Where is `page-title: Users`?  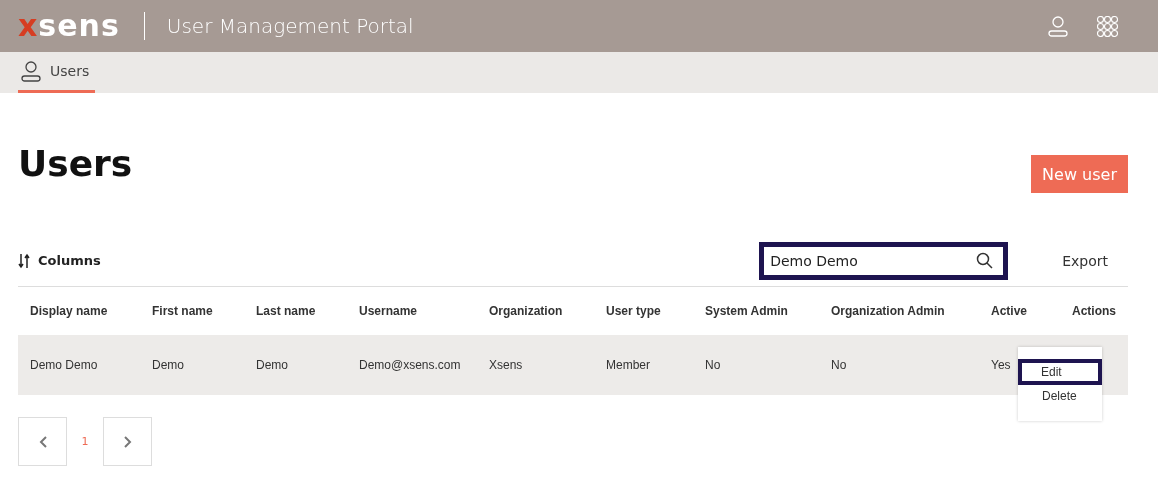 page-title: Users is located at coordinates (75, 163).